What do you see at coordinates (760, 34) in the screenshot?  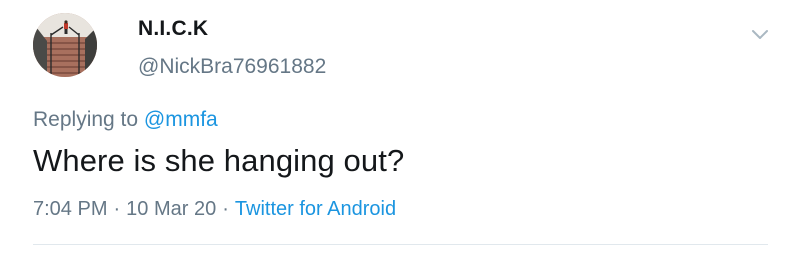 I see `chevron-down-icon` at bounding box center [760, 34].